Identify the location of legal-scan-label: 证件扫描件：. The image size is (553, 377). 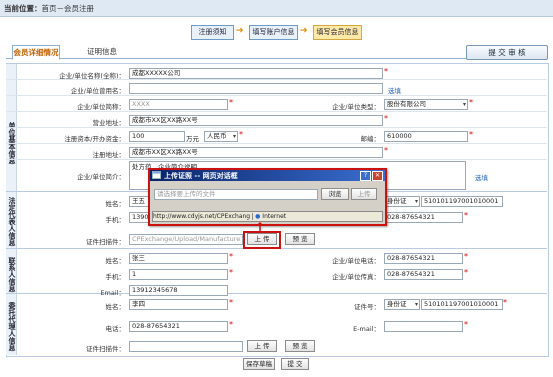
(105, 242).